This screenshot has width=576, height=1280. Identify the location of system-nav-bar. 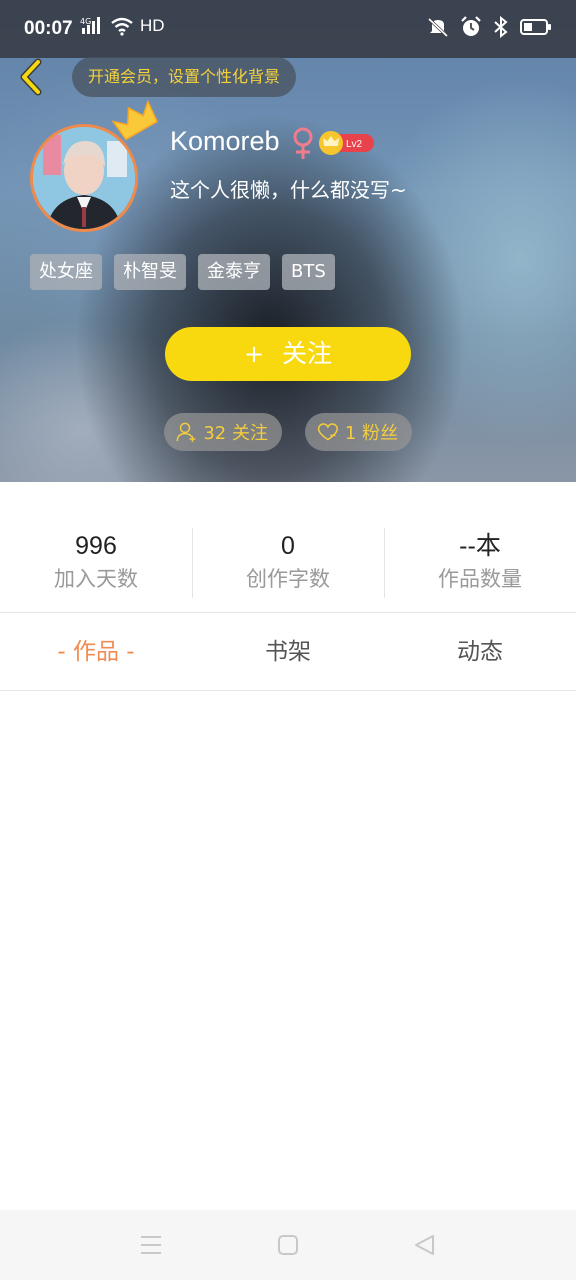
(288, 1245).